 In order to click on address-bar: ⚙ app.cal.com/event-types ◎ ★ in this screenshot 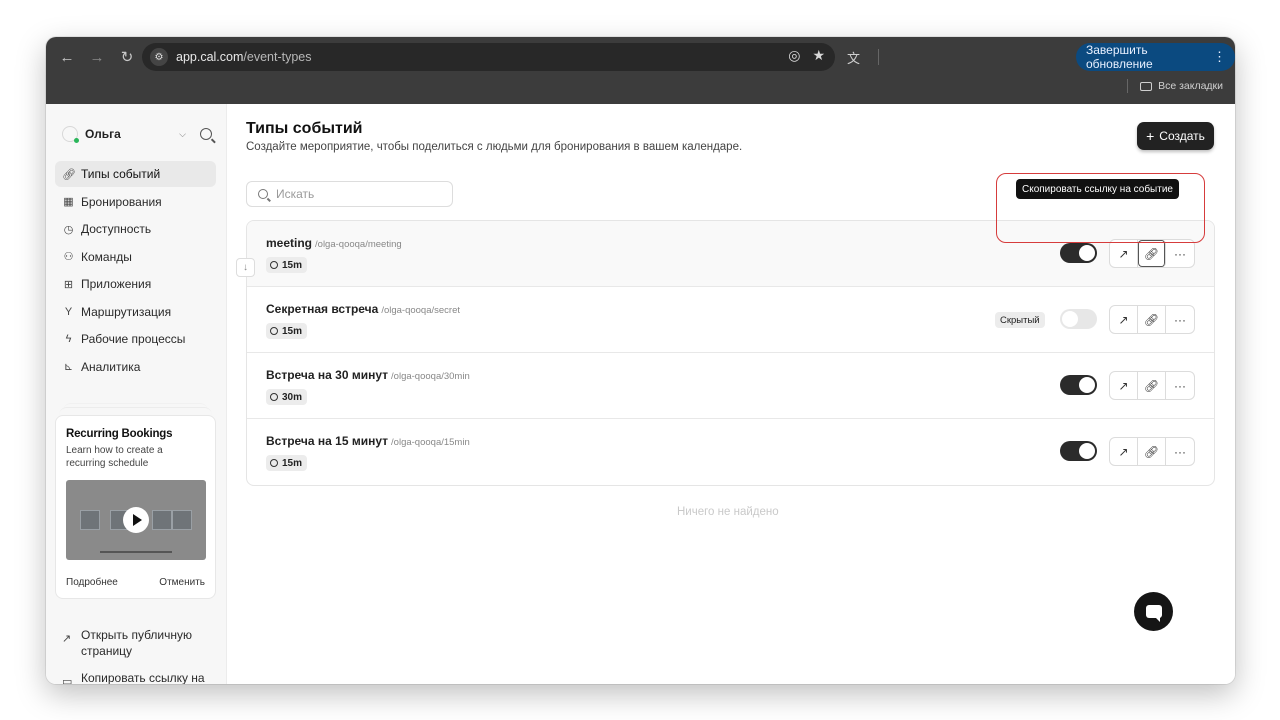, I will do `click(488, 57)`.